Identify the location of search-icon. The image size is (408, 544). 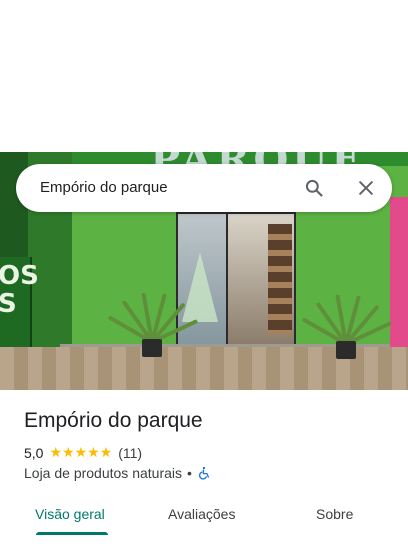
(314, 188).